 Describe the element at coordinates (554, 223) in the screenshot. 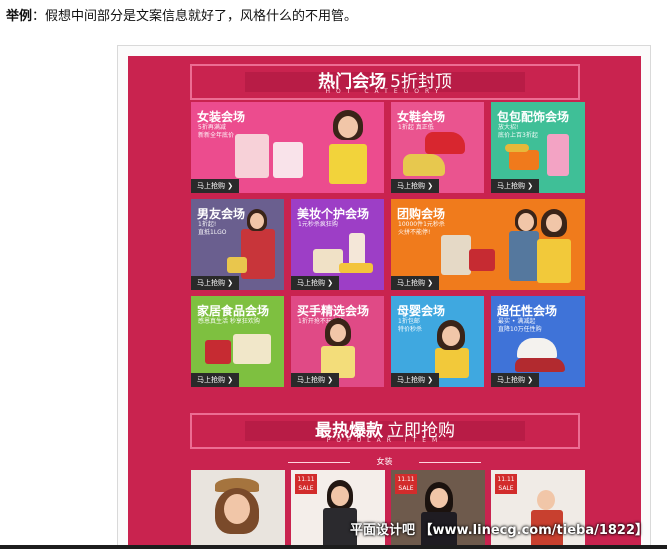

I see `woman-face` at that location.